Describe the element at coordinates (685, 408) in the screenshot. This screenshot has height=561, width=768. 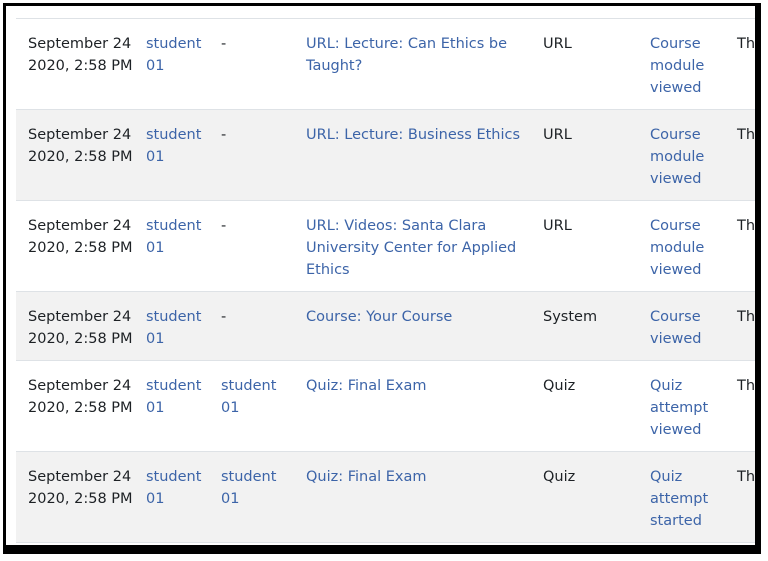
I see `event-link: Quiz attempt viewed` at that location.